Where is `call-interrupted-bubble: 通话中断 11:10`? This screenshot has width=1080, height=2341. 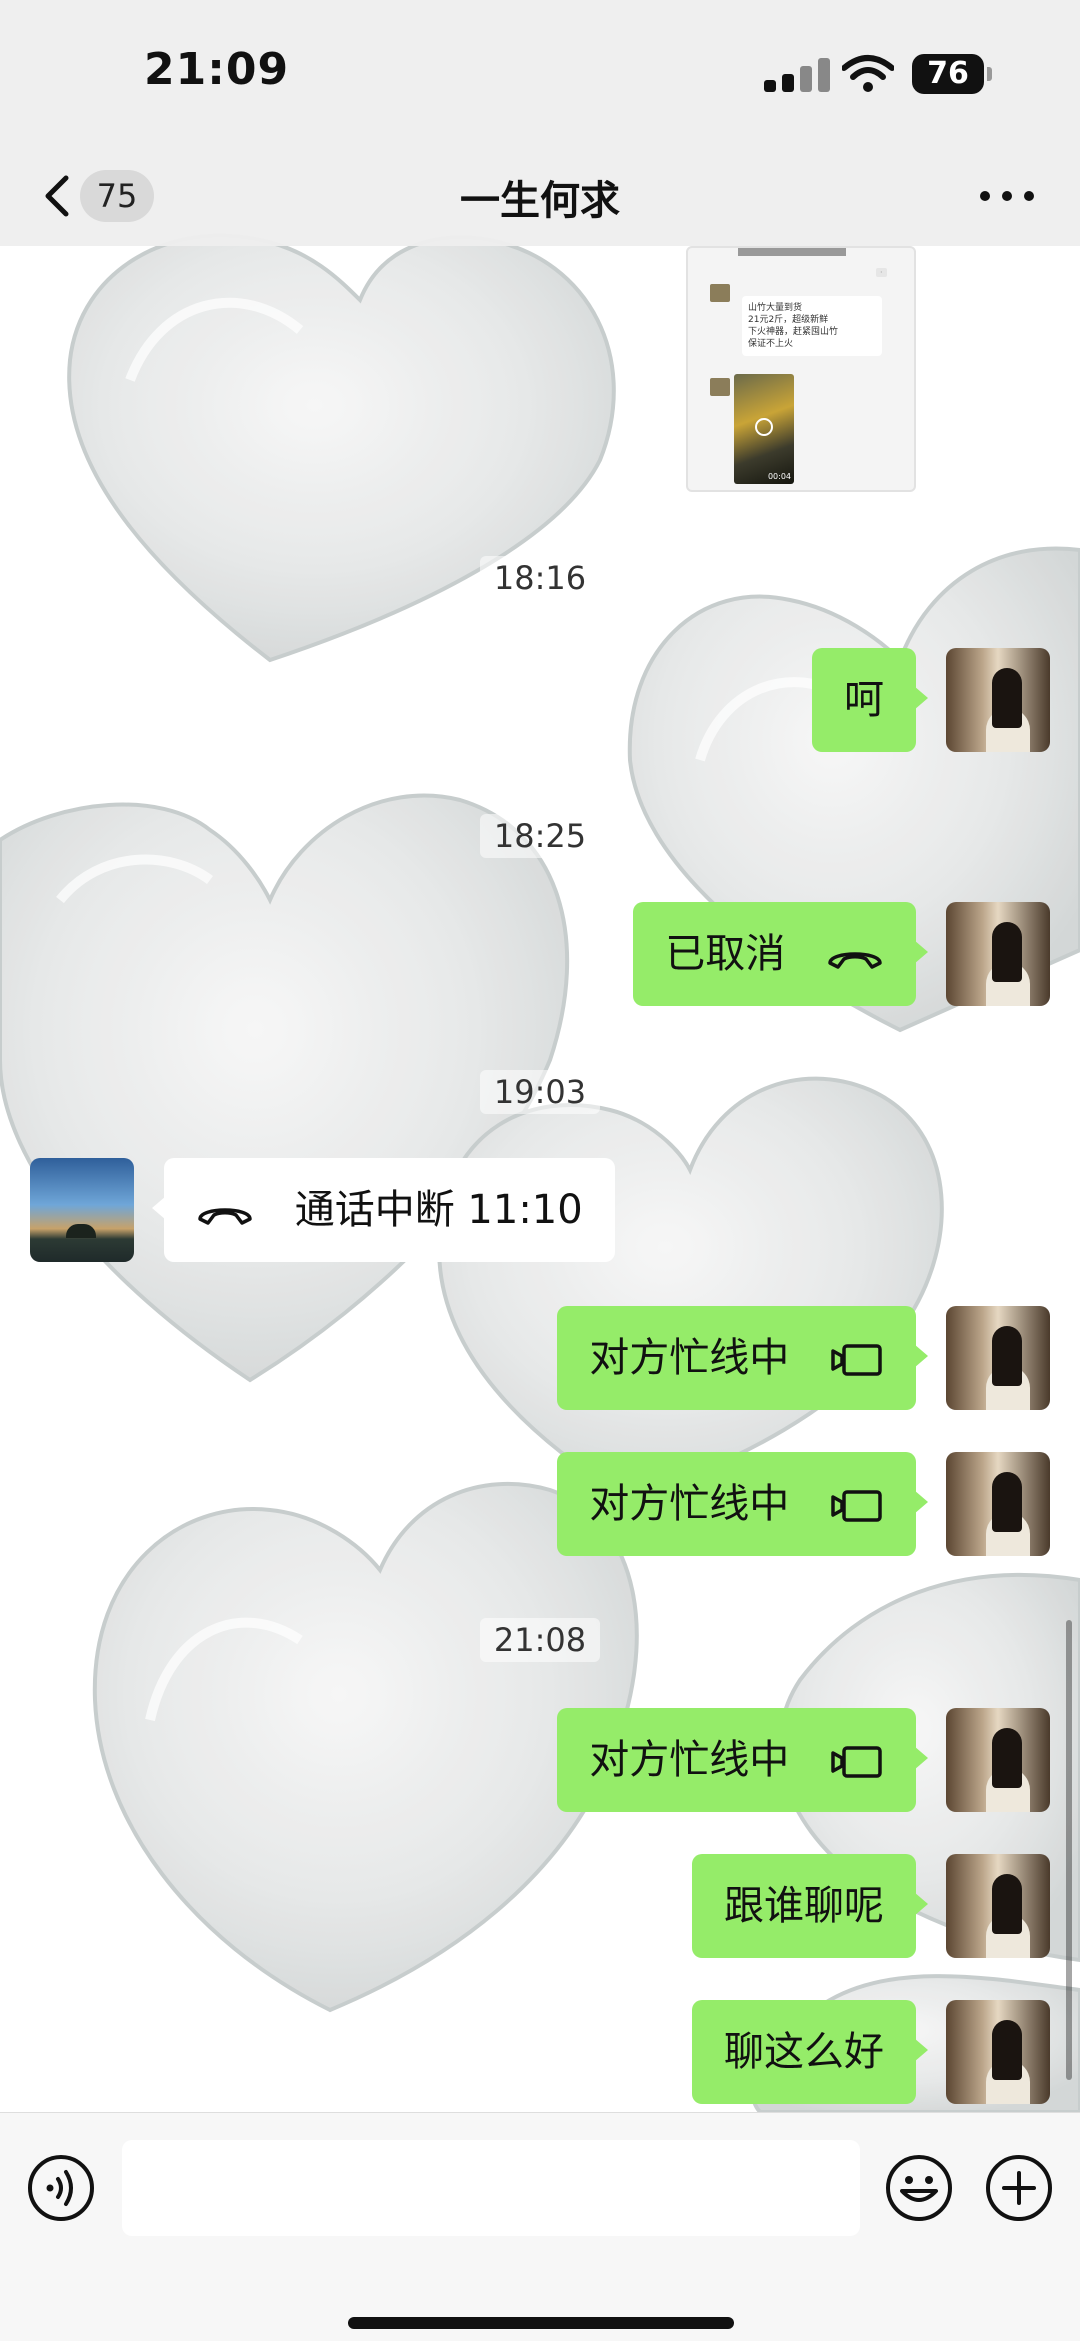
call-interrupted-bubble: 通话中断 11:10 is located at coordinates (383, 1210).